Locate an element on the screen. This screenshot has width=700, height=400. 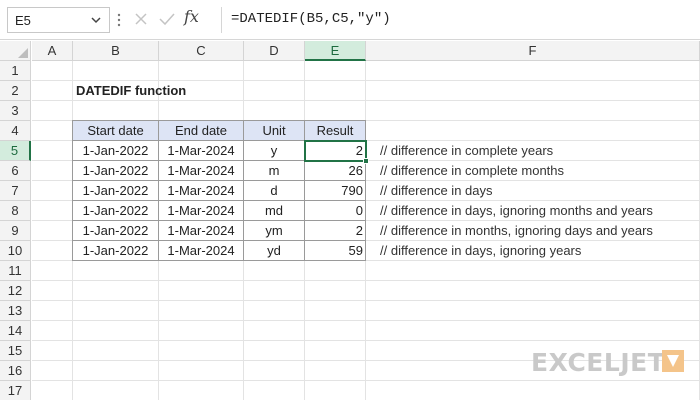
row-header-17: 17 is located at coordinates (15, 390).